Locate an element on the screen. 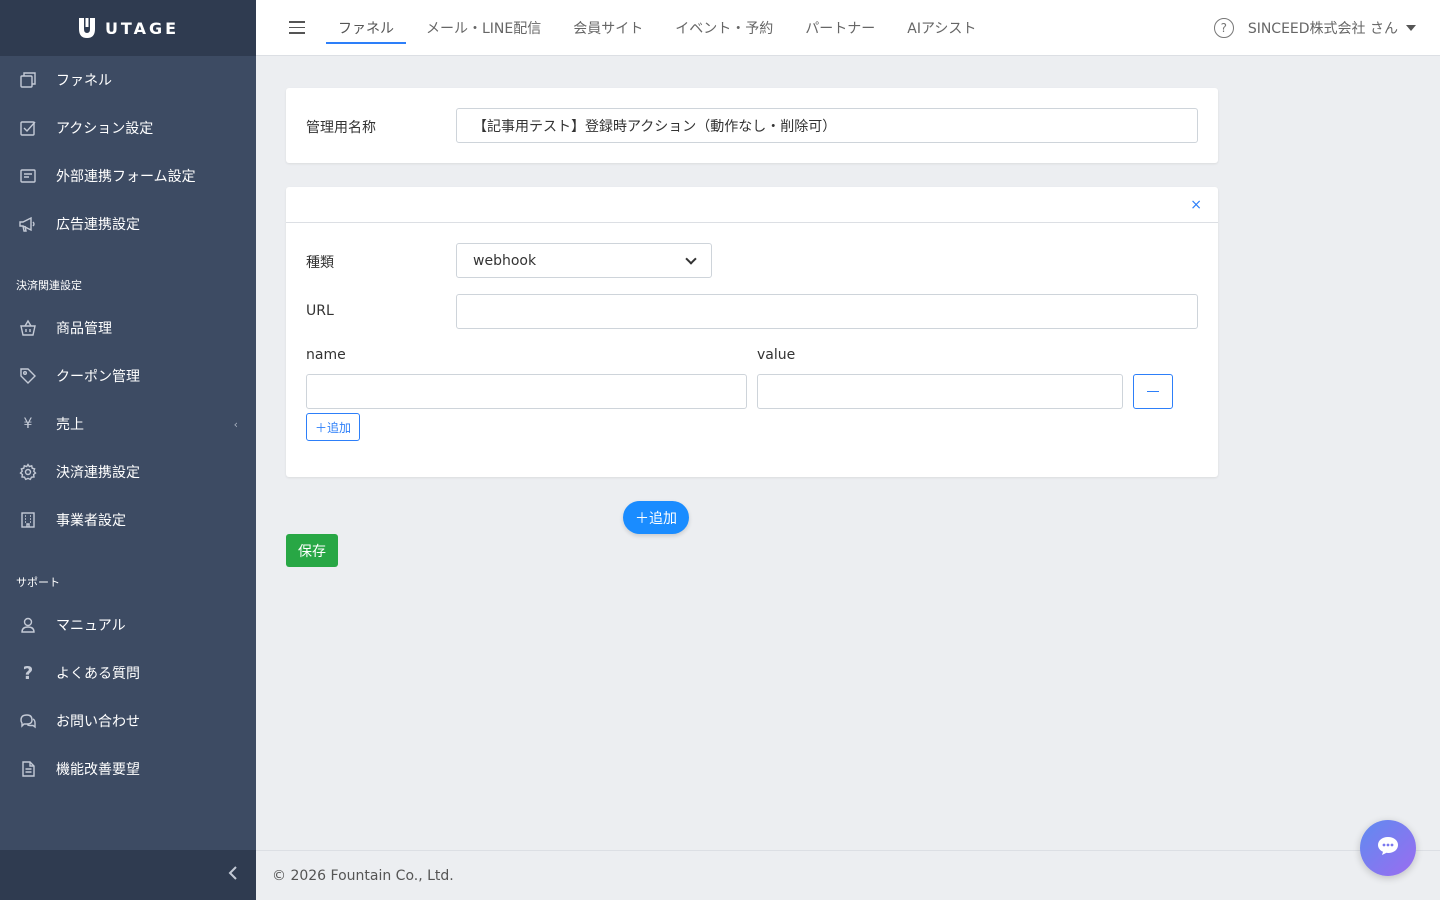 This screenshot has width=1440, height=900. sidebar-item-label: マニュアル is located at coordinates (91, 626).